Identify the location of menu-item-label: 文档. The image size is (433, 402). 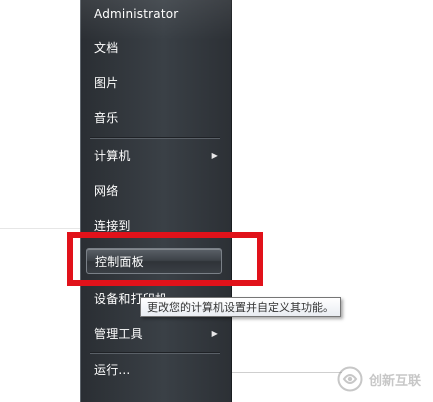
(106, 47).